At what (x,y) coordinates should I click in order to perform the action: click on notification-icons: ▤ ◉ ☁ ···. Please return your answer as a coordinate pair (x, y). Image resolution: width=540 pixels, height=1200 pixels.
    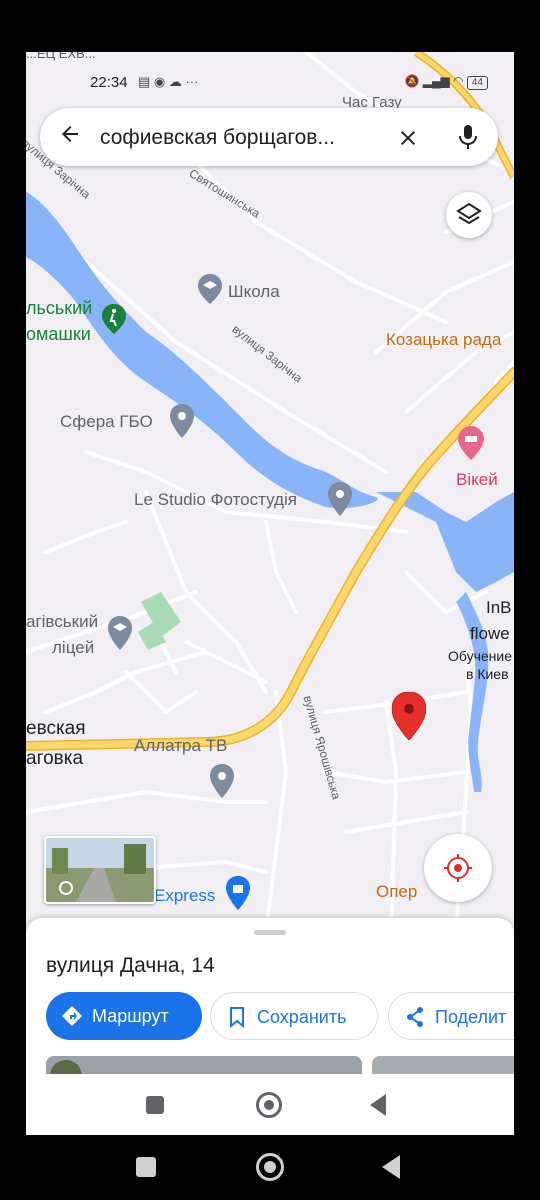
    Looking at the image, I should click on (168, 81).